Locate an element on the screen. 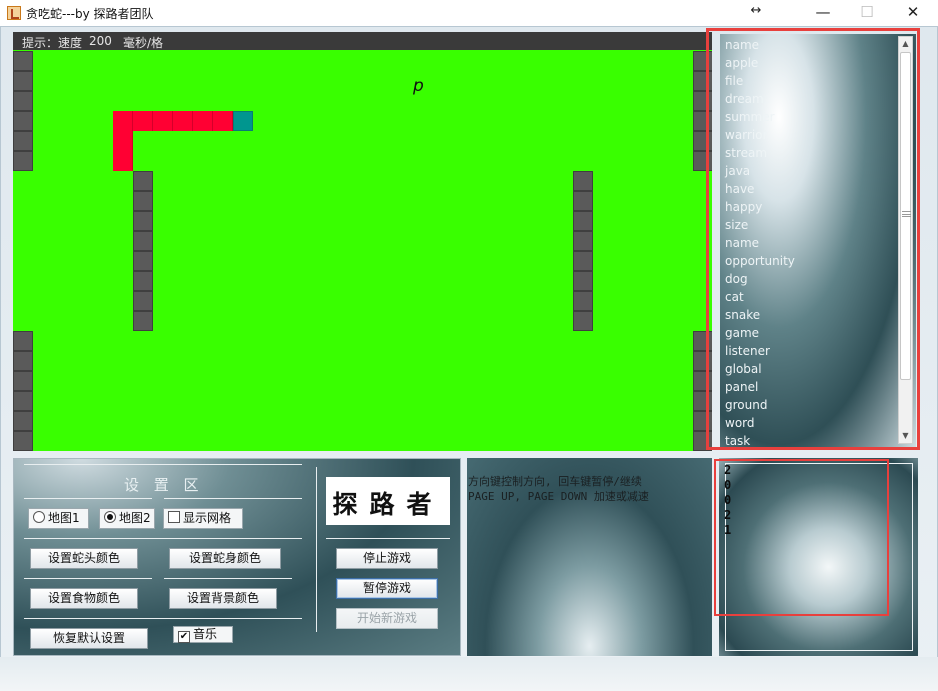 Image resolution: width=938 pixels, height=691 pixels. new-game-button: 开始新游戏 is located at coordinates (387, 618).